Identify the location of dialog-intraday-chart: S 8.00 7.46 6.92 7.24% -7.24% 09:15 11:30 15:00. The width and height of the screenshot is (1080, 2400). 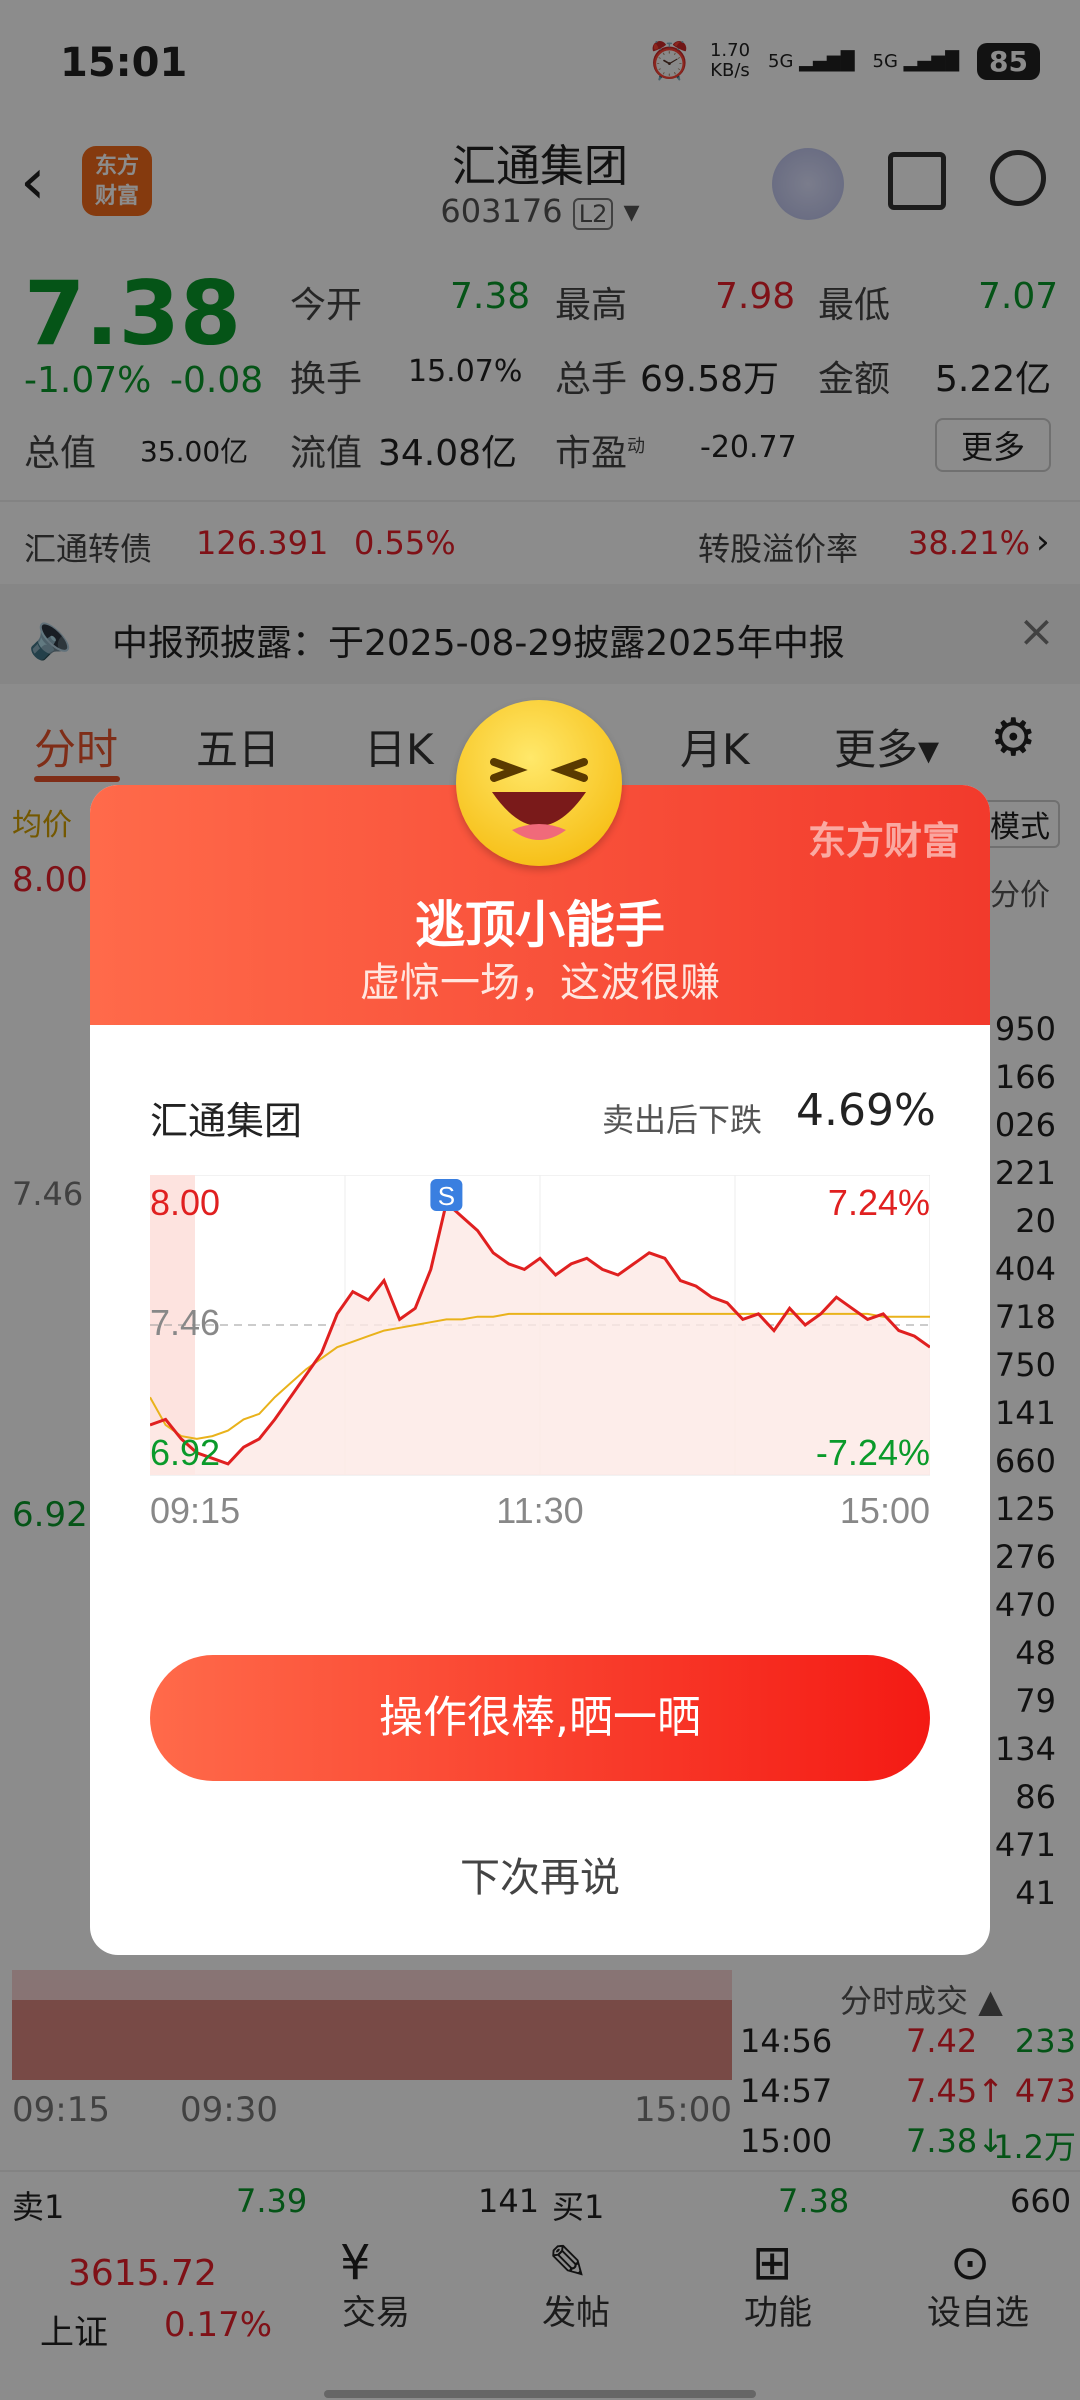
(540, 1353).